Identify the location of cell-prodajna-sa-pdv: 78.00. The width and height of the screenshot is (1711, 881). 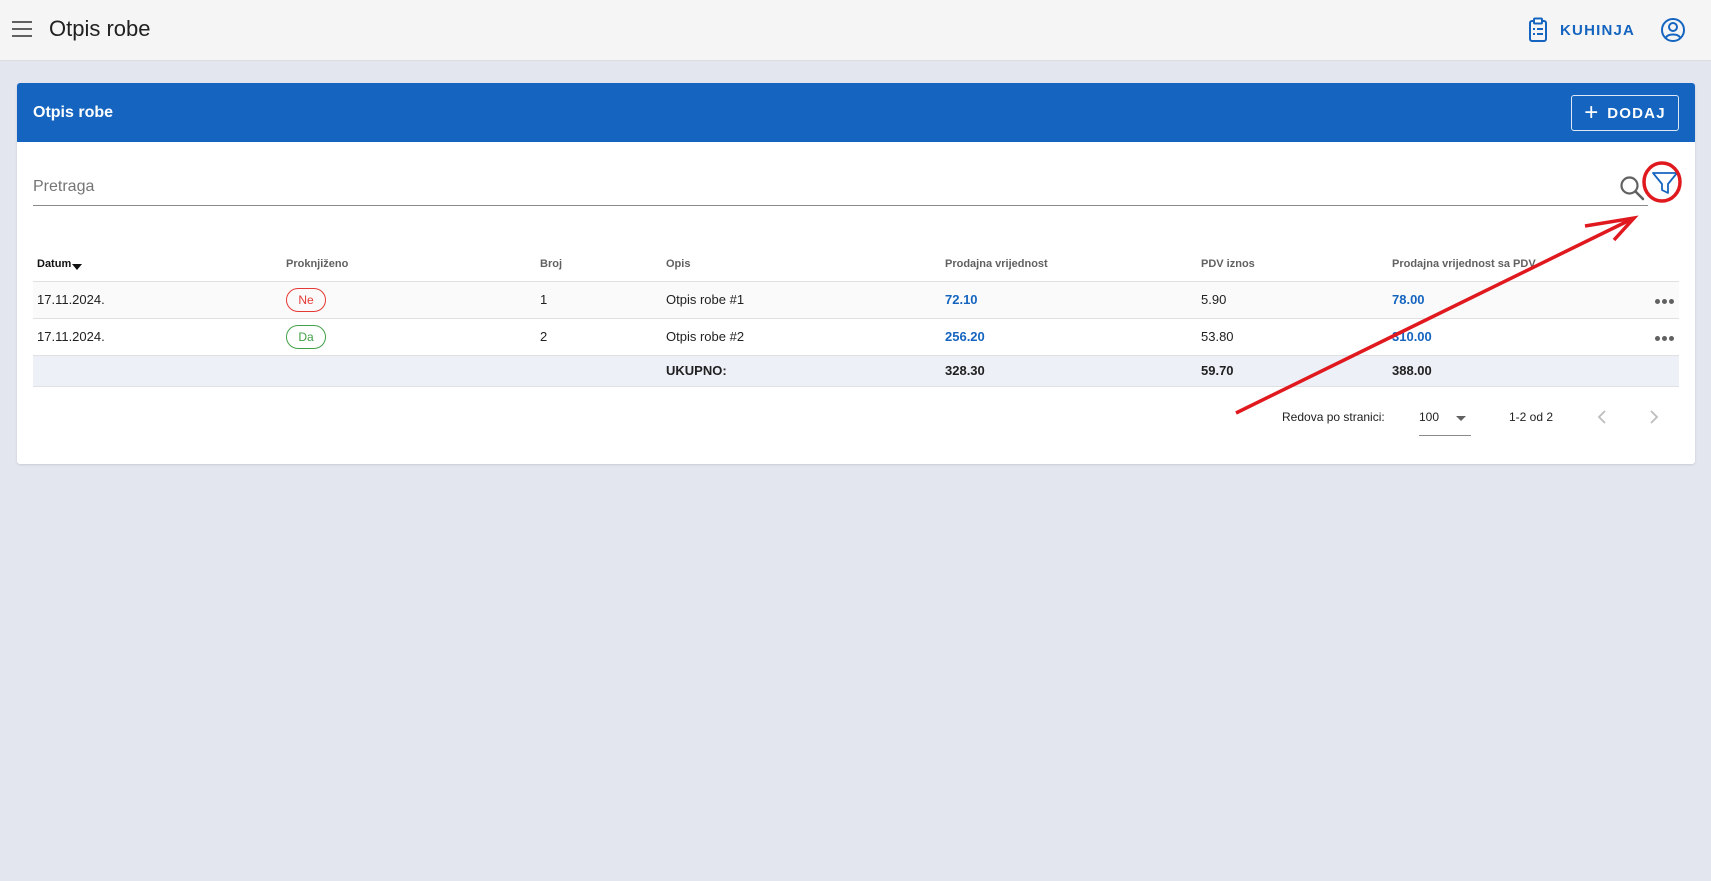
(1516, 300).